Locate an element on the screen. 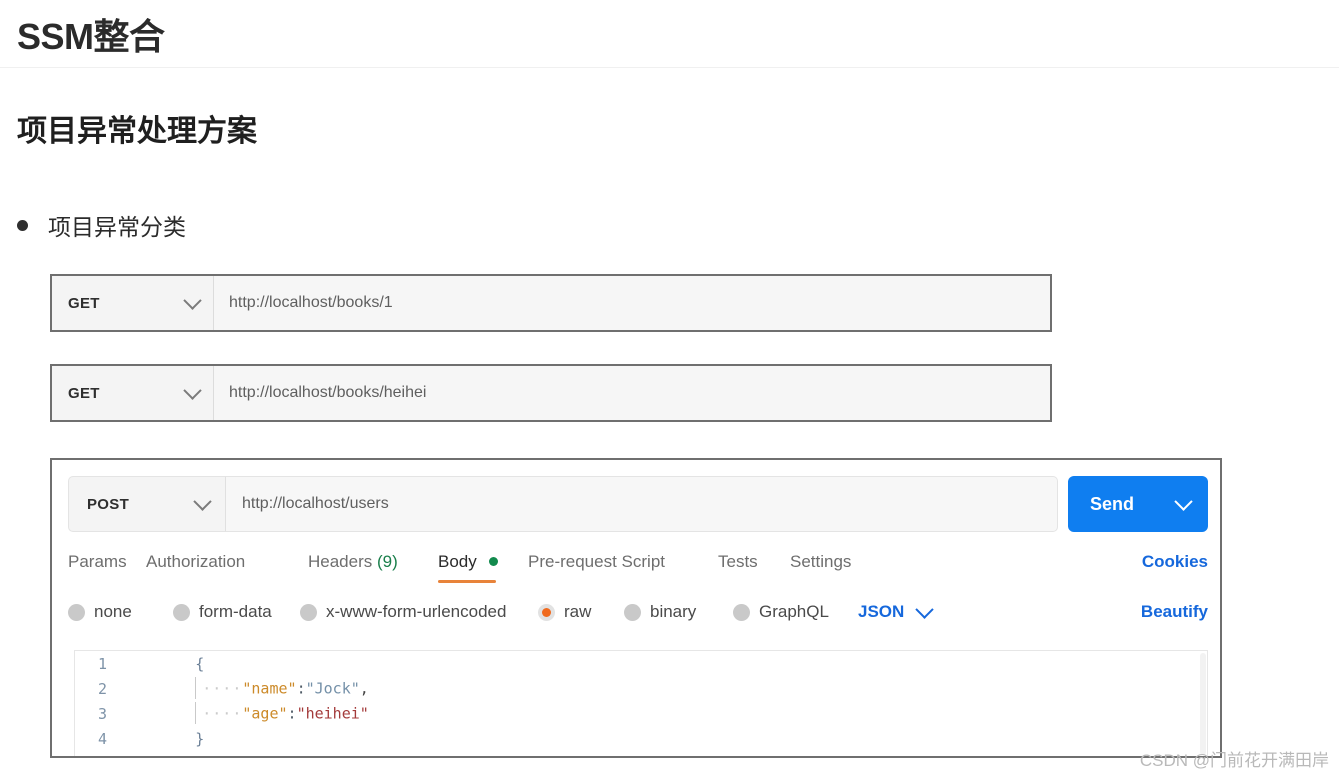 This screenshot has height=779, width=1339. bullet-dot-icon is located at coordinates (22, 225).